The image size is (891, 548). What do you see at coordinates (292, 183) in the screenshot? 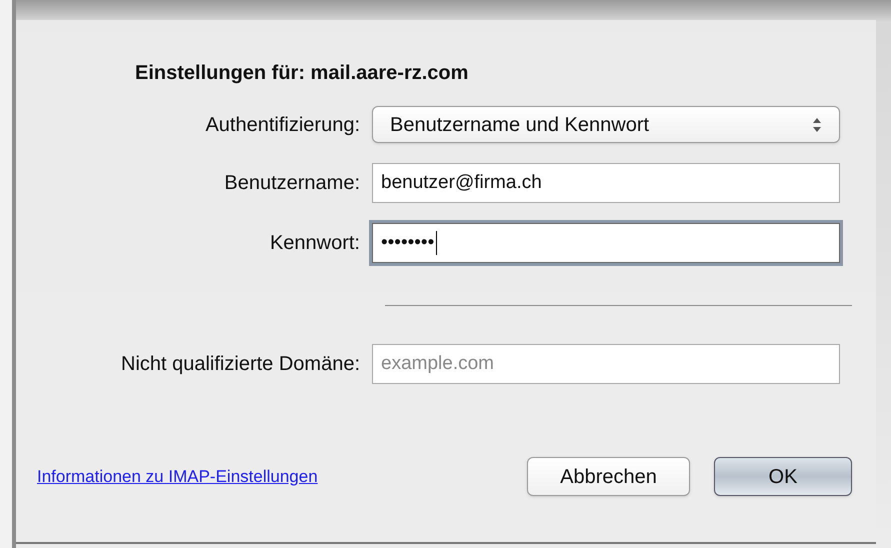
I see `field-label: Benutzername:` at bounding box center [292, 183].